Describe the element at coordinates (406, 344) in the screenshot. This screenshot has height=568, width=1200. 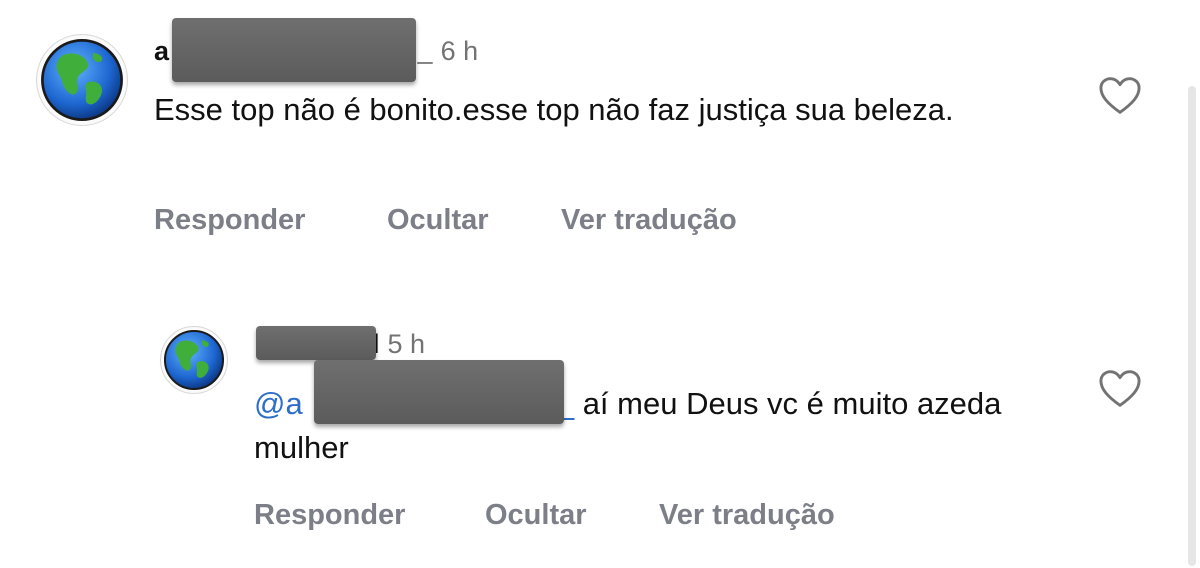
I see `comment-timestamp: 5 h` at that location.